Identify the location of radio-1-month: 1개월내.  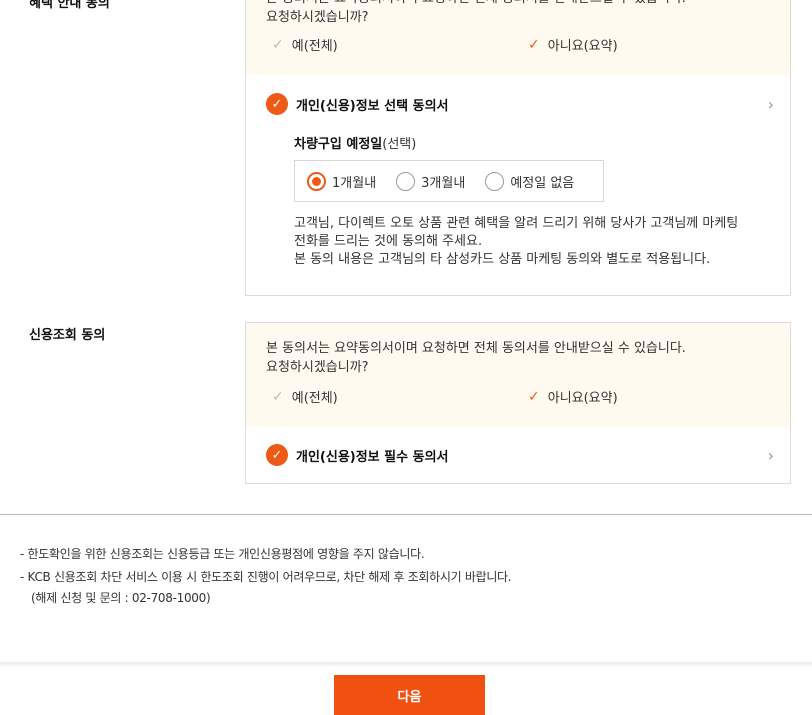
(342, 181).